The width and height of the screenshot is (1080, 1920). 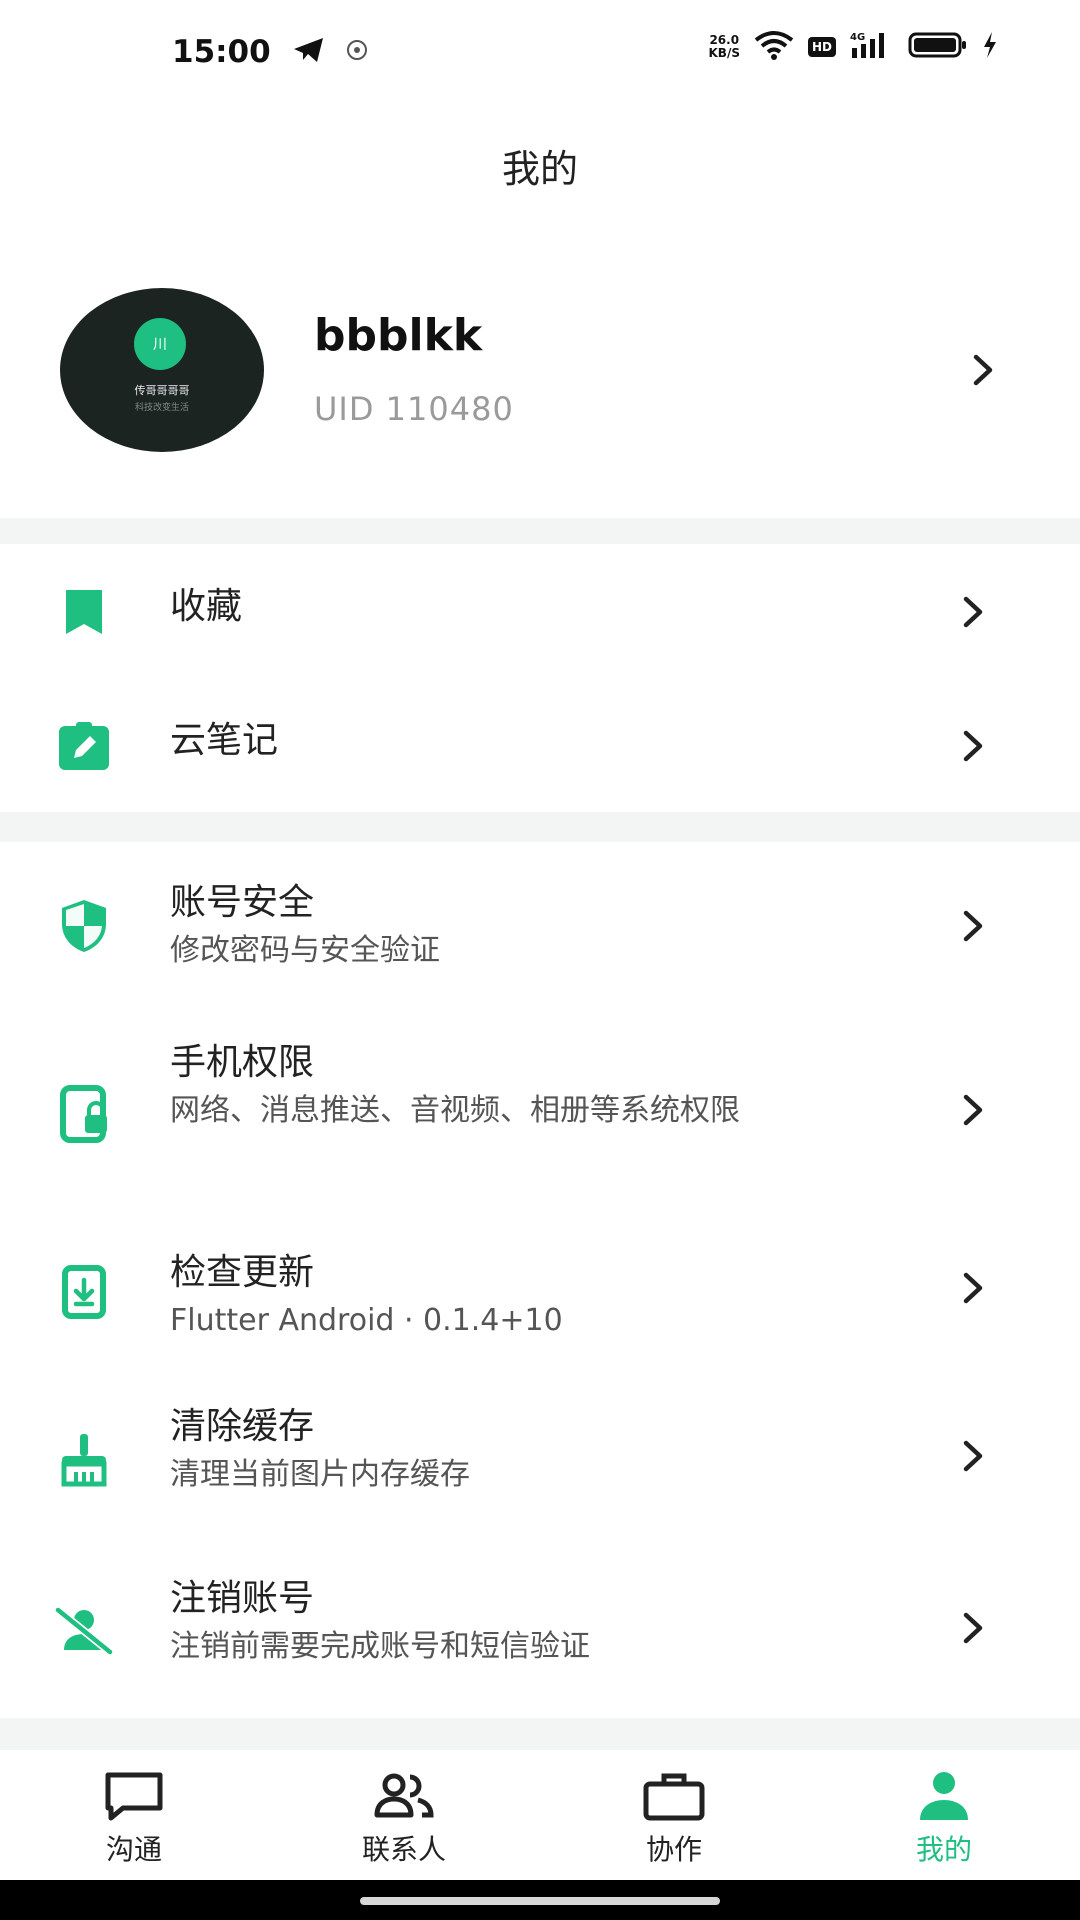 I want to click on person-icon, so click(x=944, y=1796).